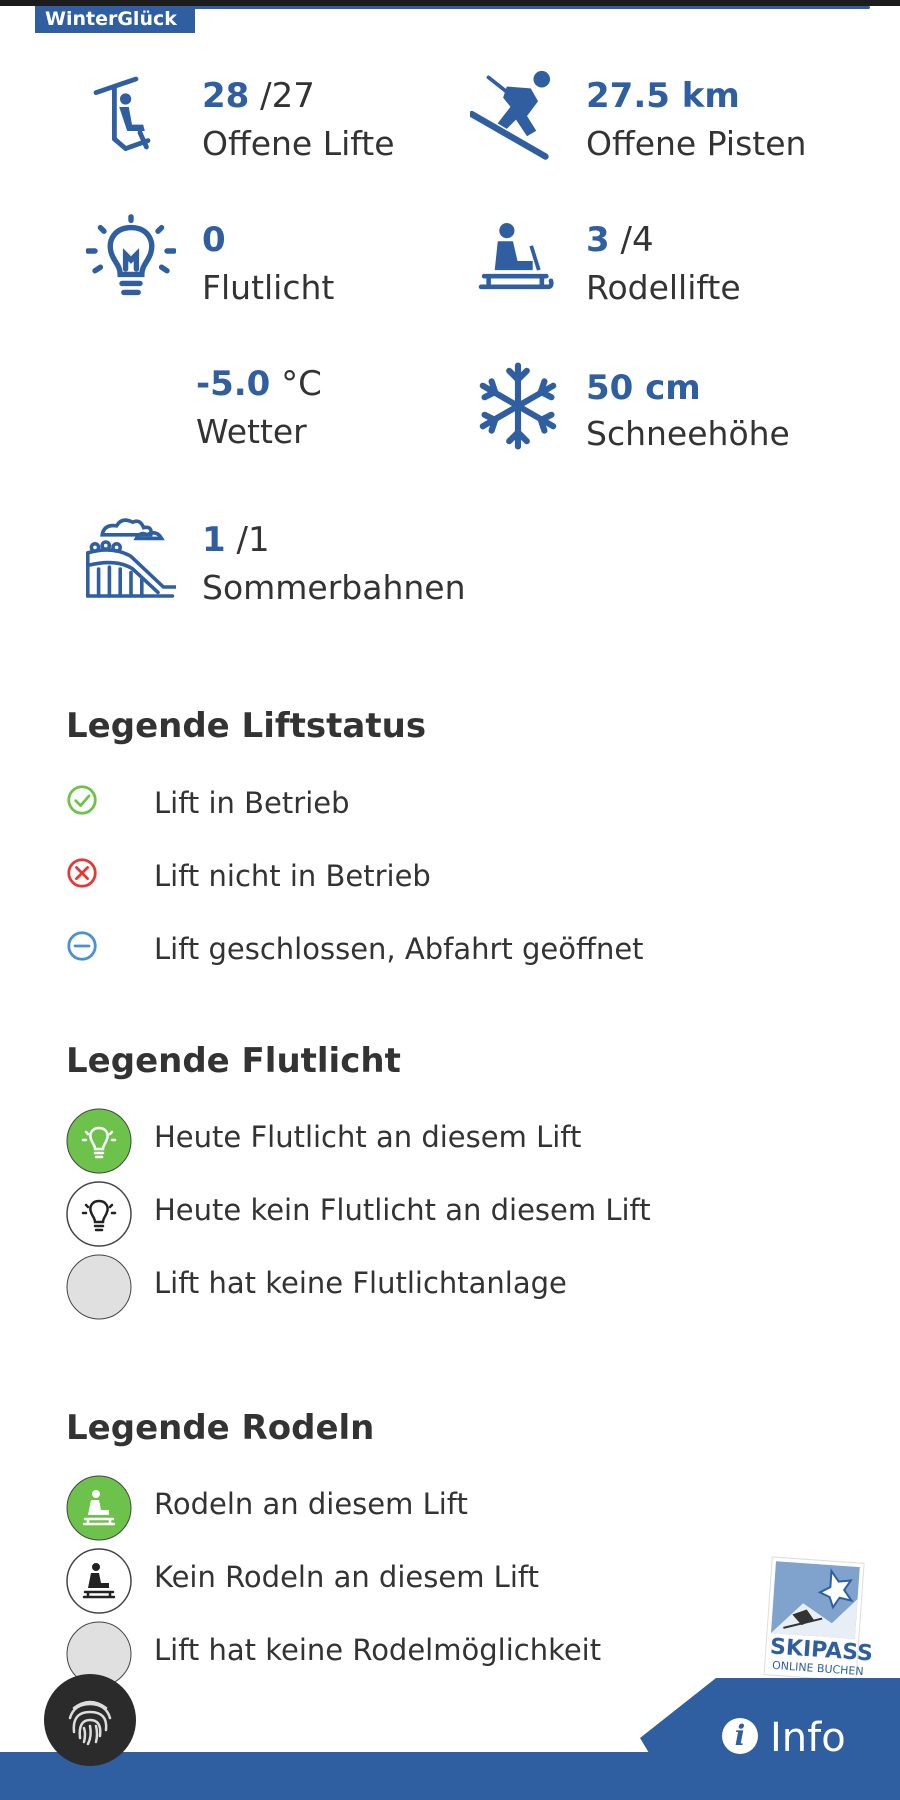  I want to click on legend-floodlight-off-label: Heute kein Flutlicht an diesem Lift, so click(402, 1210).